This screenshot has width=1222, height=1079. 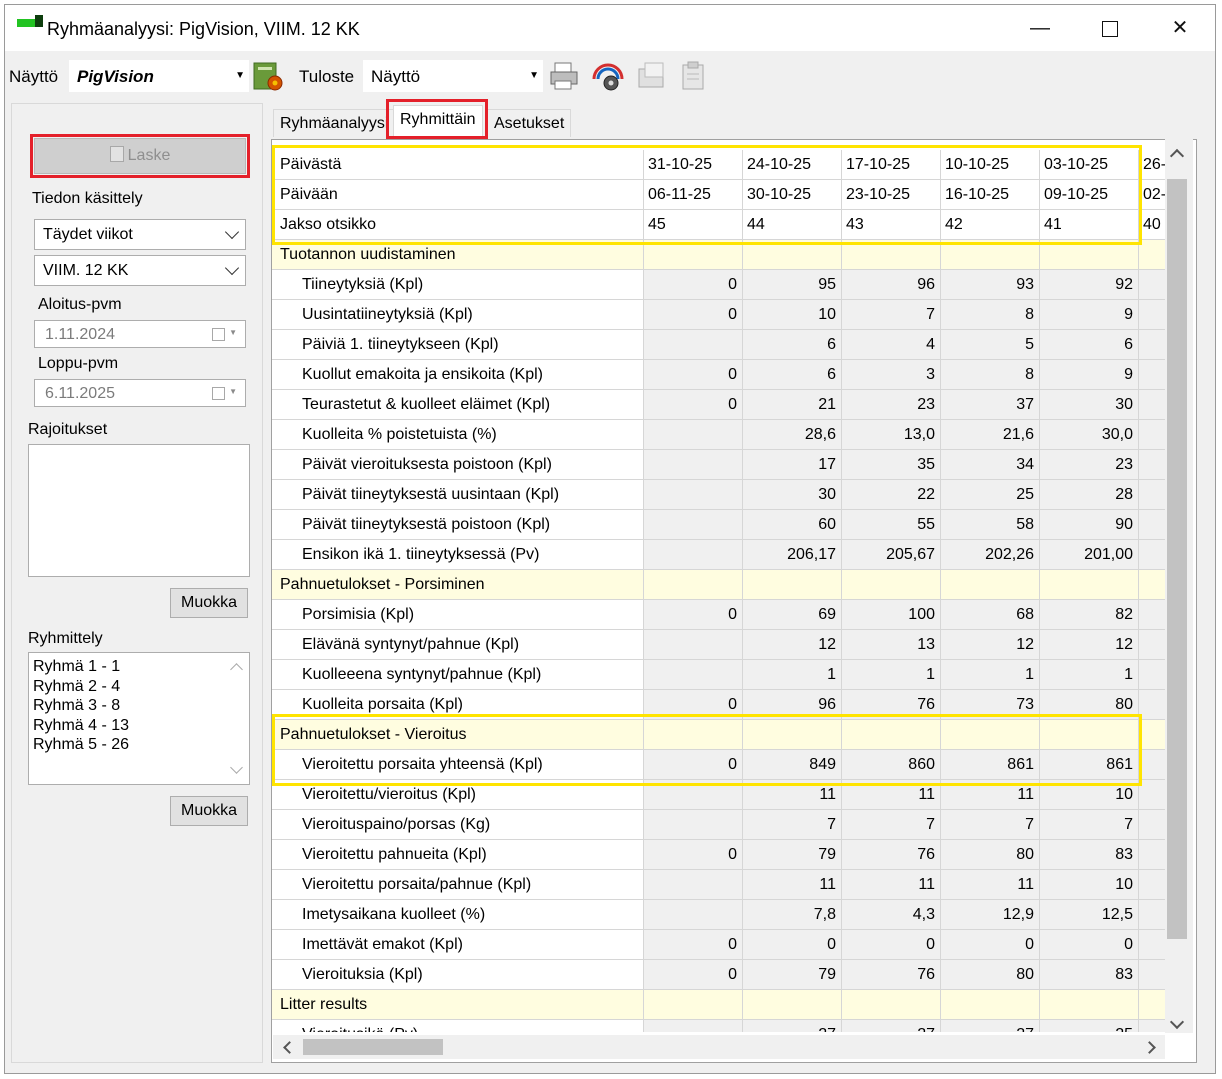 I want to click on muokka-rajoitukset-button: Muokka, so click(x=209, y=603).